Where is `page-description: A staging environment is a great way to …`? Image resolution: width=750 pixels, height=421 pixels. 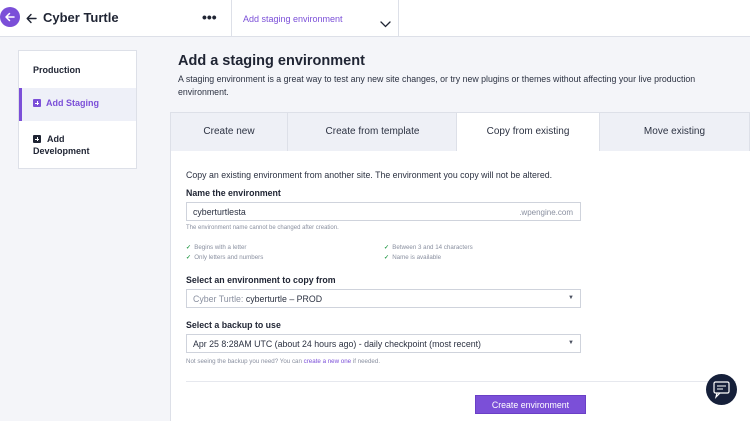 page-description: A staging environment is a great way to … is located at coordinates (437, 85).